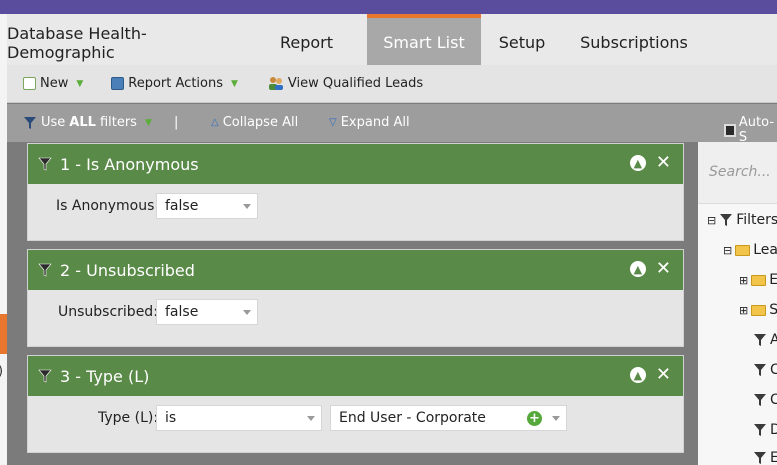  What do you see at coordinates (239, 418) in the screenshot?
I see `operator-select: is` at bounding box center [239, 418].